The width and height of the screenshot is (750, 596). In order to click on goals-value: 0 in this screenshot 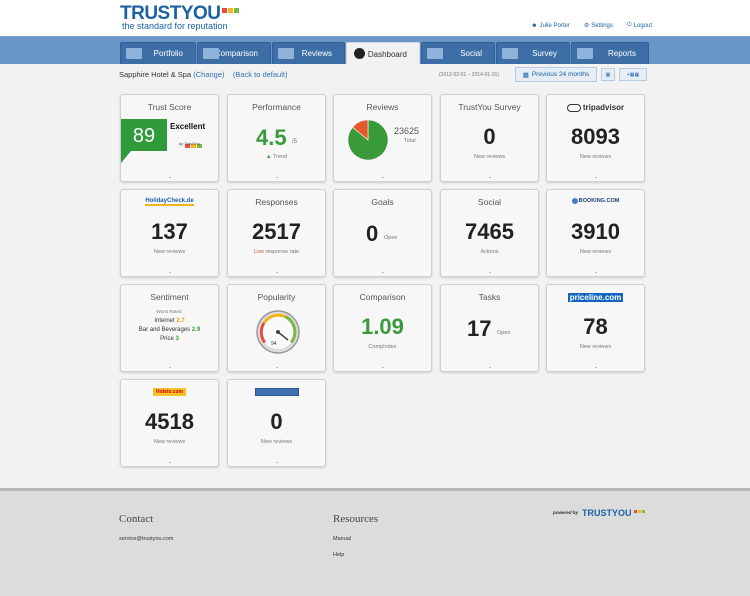, I will do `click(372, 233)`.